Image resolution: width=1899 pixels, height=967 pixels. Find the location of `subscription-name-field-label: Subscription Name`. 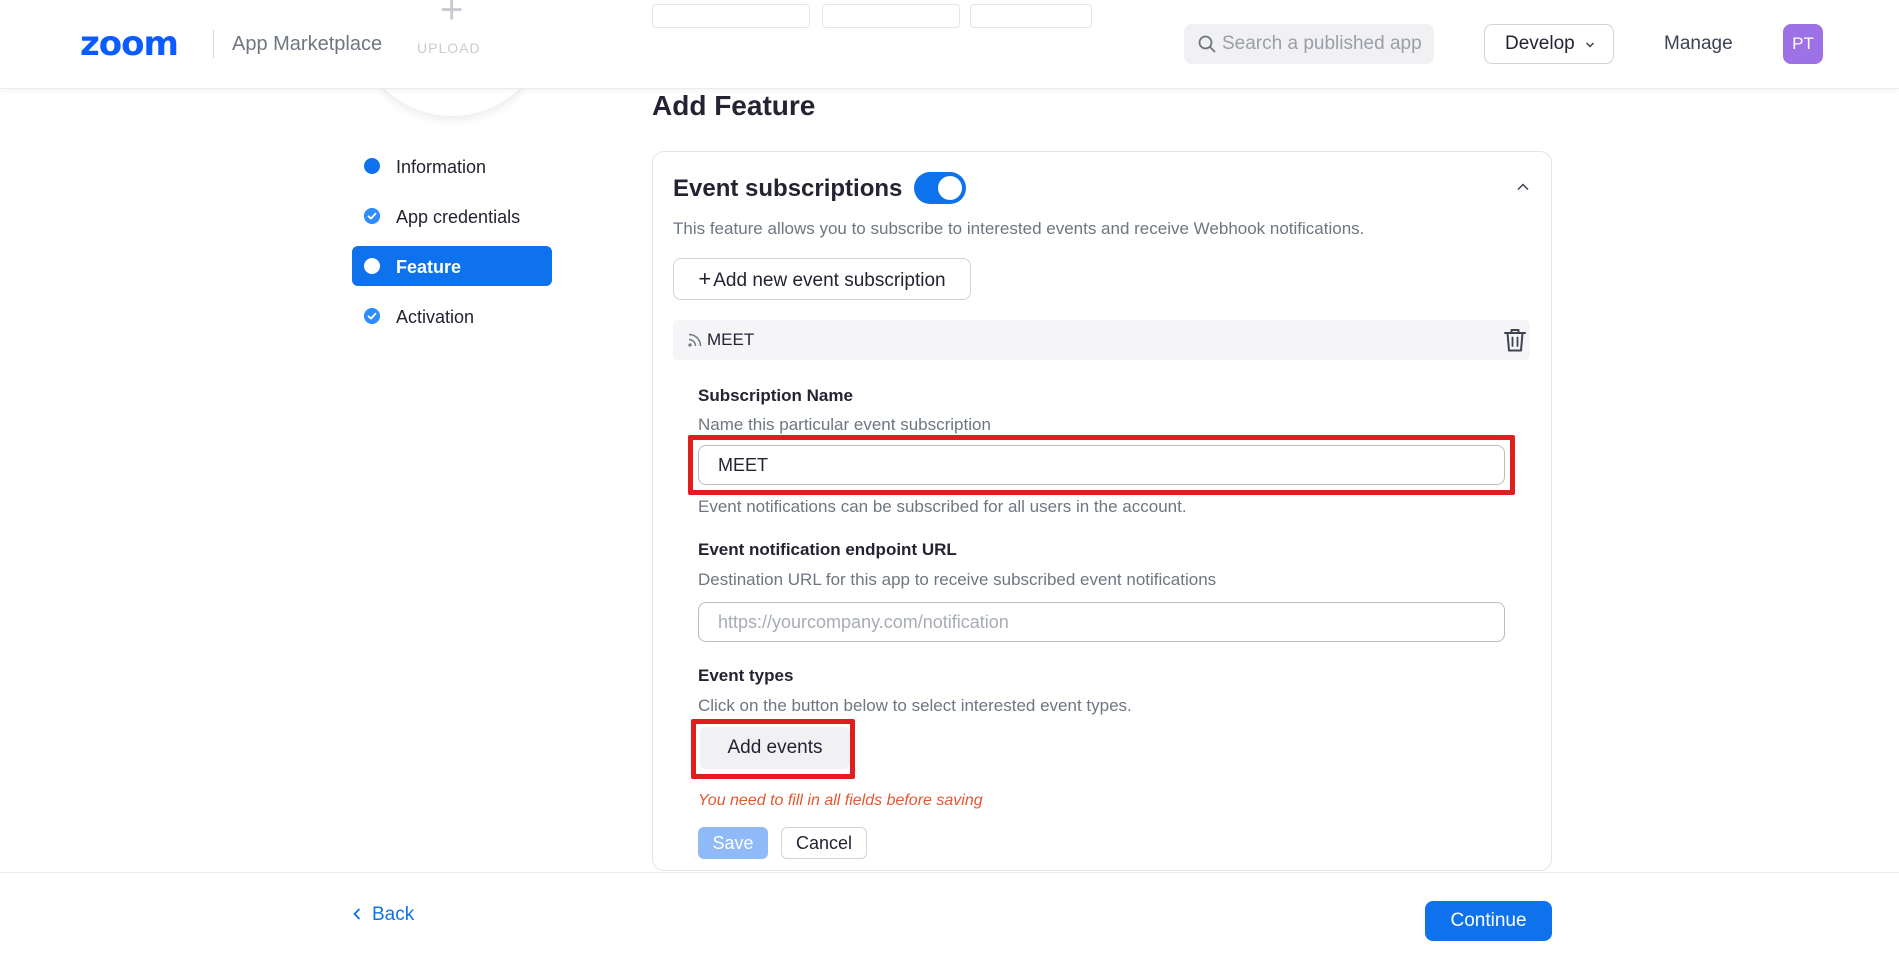

subscription-name-field-label: Subscription Name is located at coordinates (775, 395).